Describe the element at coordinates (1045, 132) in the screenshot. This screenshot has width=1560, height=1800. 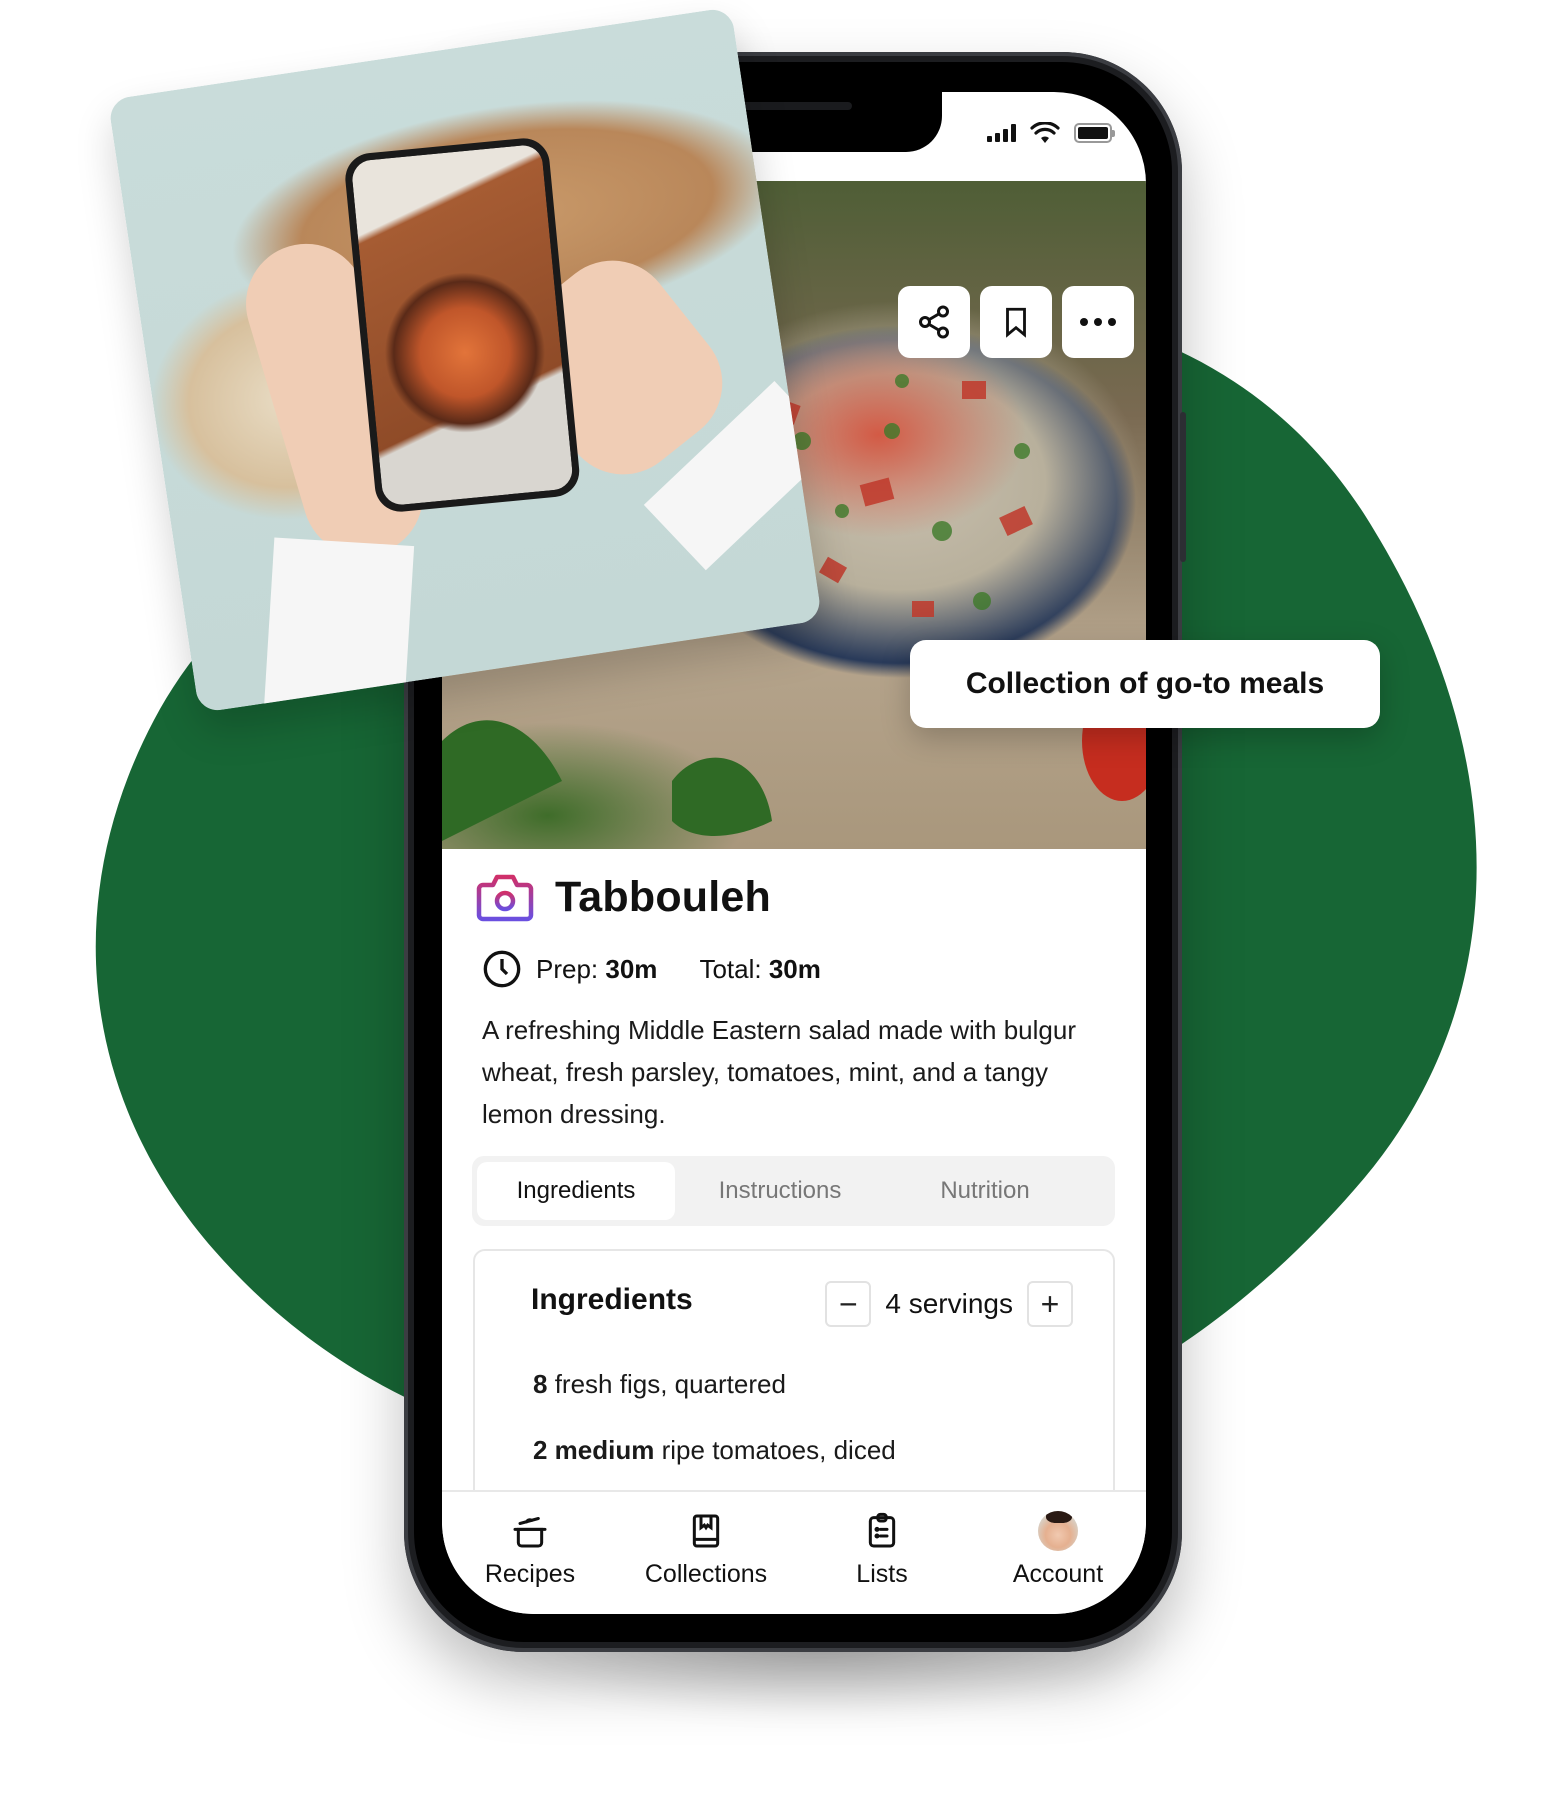
I see `wifi-icon` at that location.